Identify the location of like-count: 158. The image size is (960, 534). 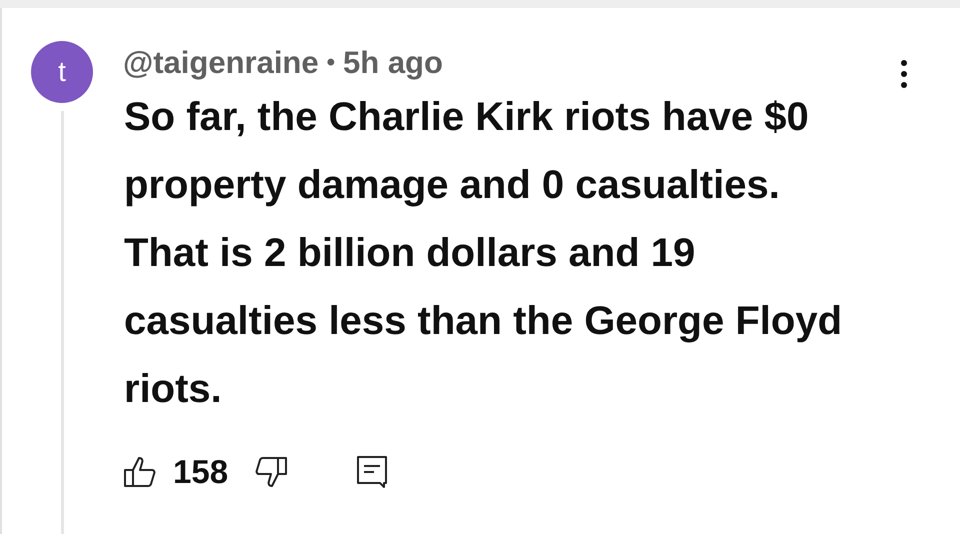
(200, 472).